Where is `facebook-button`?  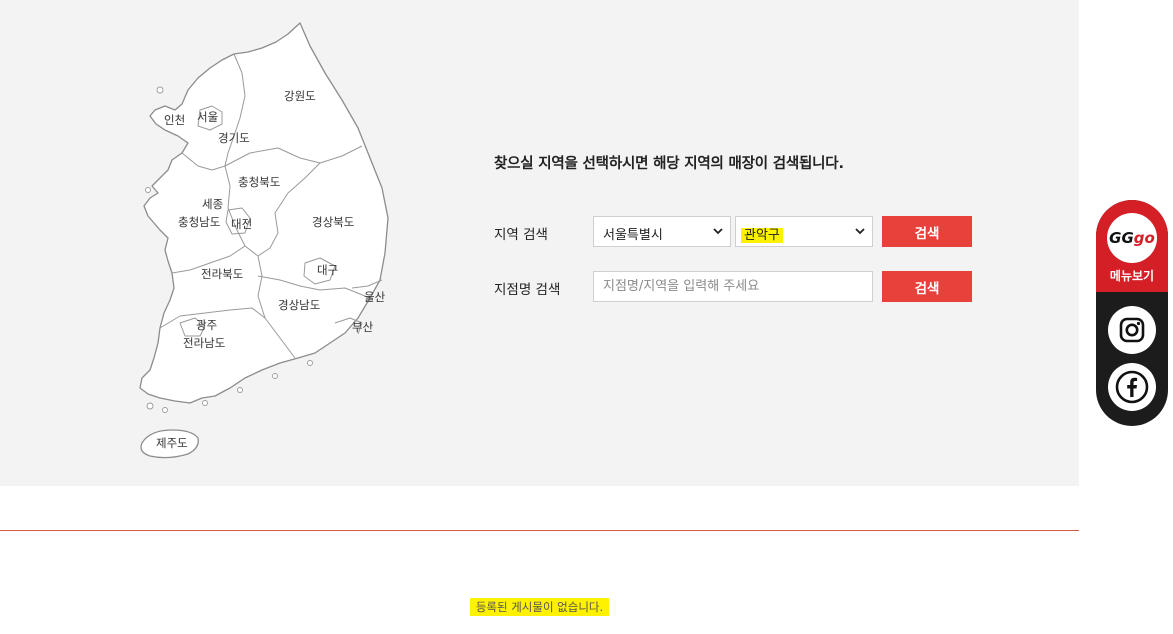 facebook-button is located at coordinates (1132, 387).